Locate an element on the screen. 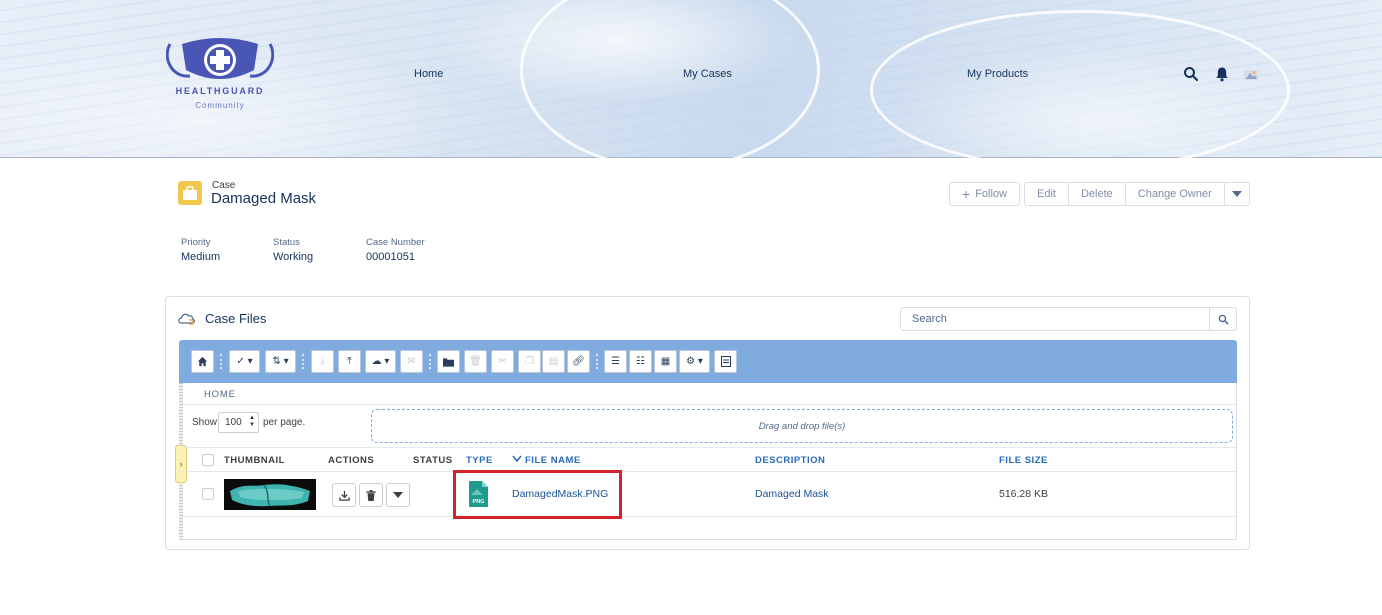  nav-my-products: My Products is located at coordinates (997, 74).